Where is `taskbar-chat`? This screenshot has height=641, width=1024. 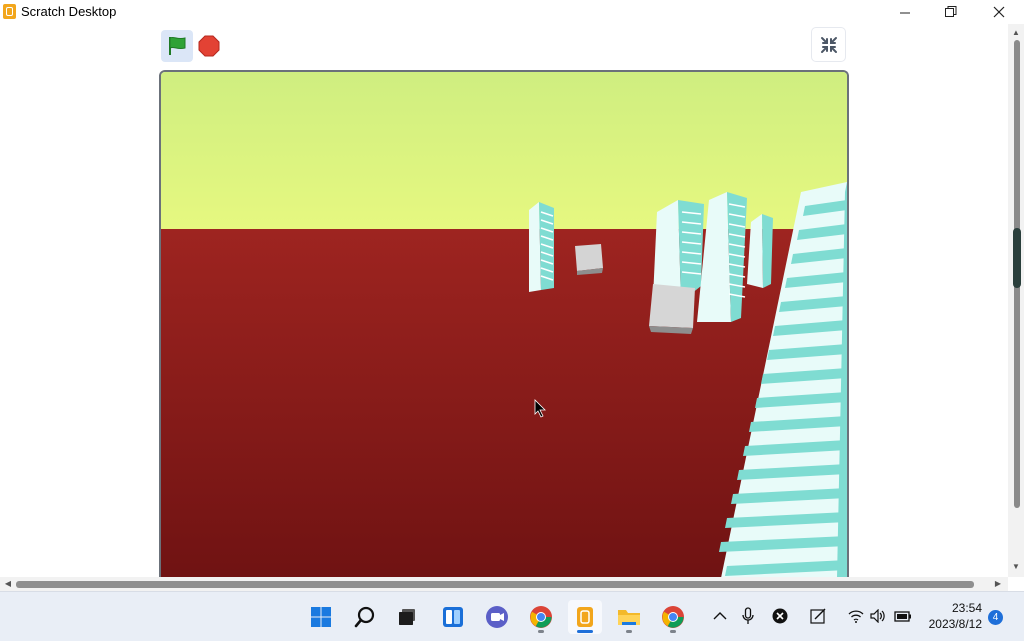 taskbar-chat is located at coordinates (497, 617).